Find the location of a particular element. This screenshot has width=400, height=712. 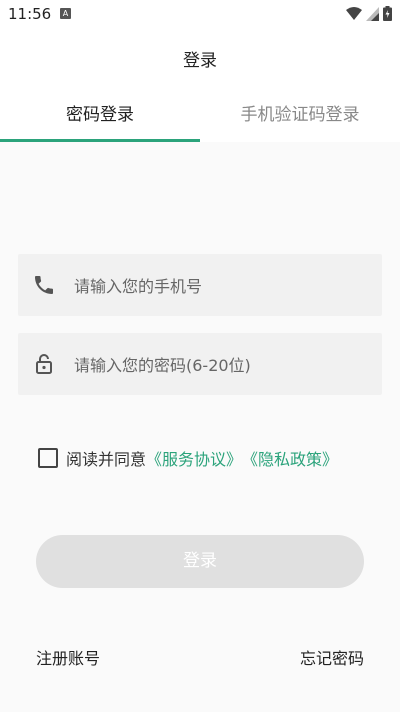

forgot-password-link: 忘记密码 is located at coordinates (332, 657).